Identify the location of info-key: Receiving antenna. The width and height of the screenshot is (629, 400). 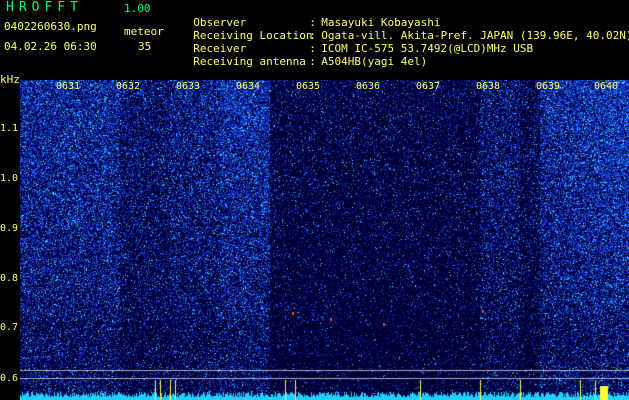
(249, 61).